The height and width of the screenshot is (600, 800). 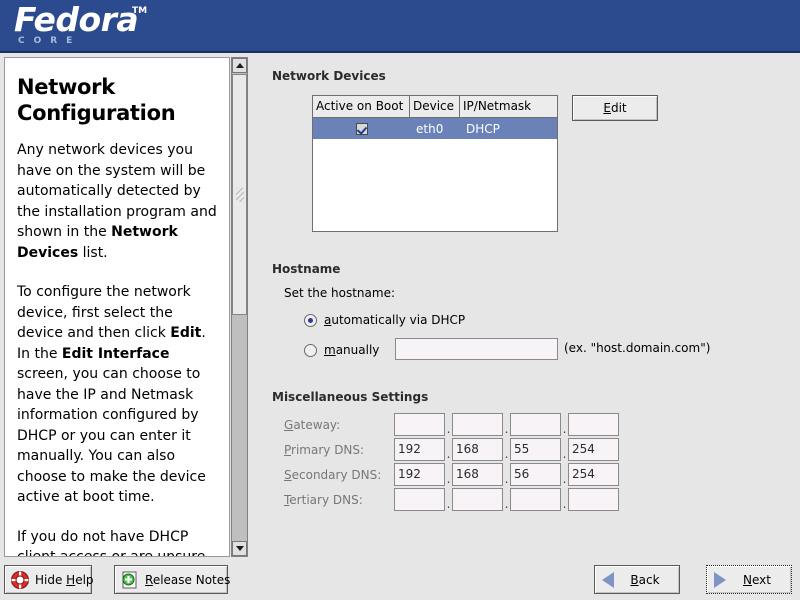 I want to click on network-devices-title: Network Devices, so click(x=329, y=76).